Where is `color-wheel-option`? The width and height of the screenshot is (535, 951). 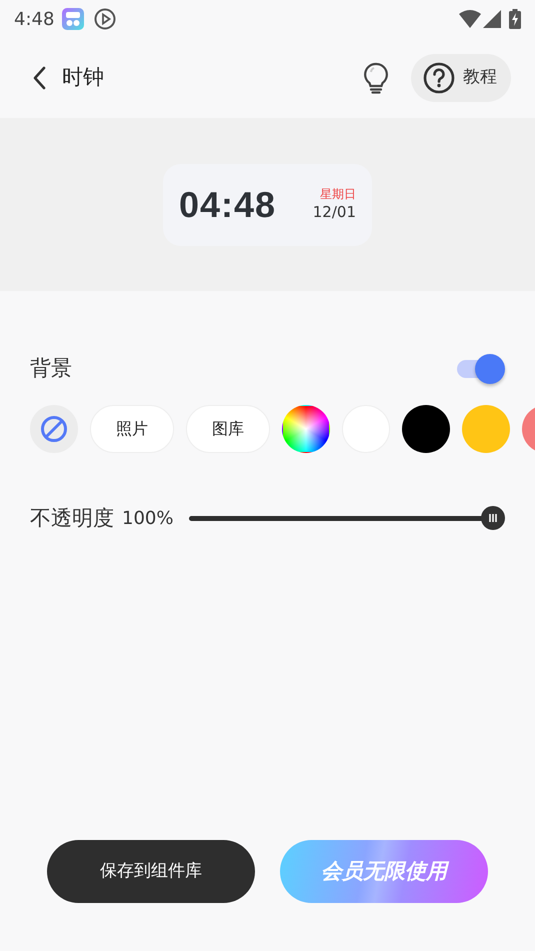 color-wheel-option is located at coordinates (306, 428).